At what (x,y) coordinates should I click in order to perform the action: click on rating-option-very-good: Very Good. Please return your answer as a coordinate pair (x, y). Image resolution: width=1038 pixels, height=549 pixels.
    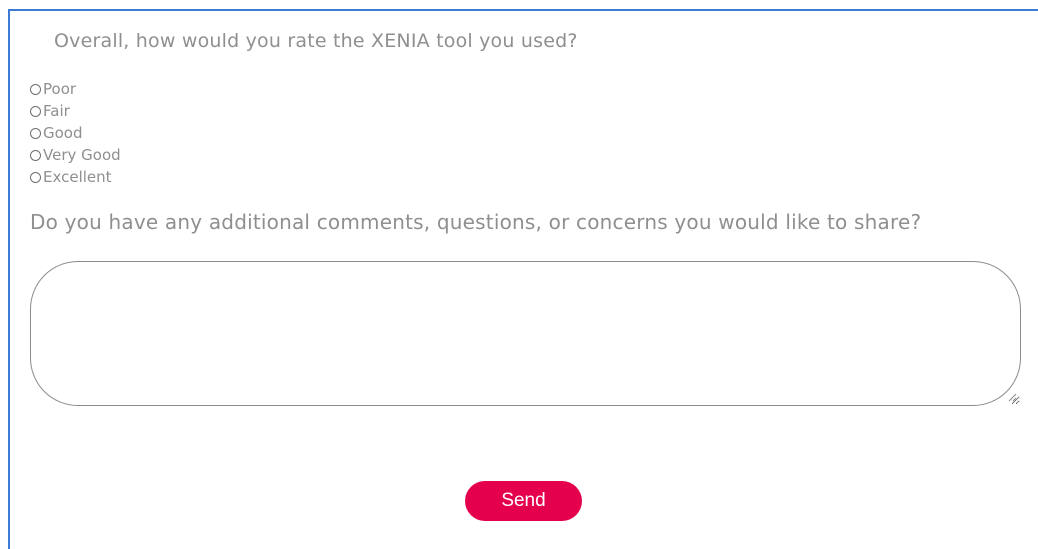
    Looking at the image, I should click on (75, 155).